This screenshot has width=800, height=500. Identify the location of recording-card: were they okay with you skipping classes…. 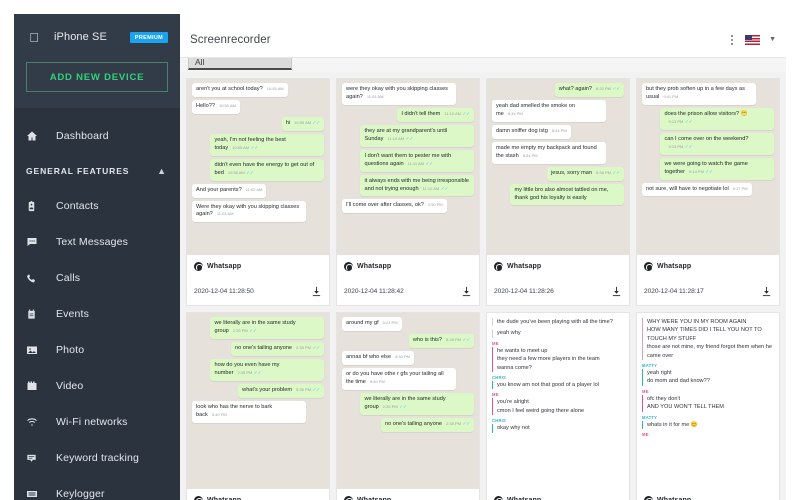
(408, 192).